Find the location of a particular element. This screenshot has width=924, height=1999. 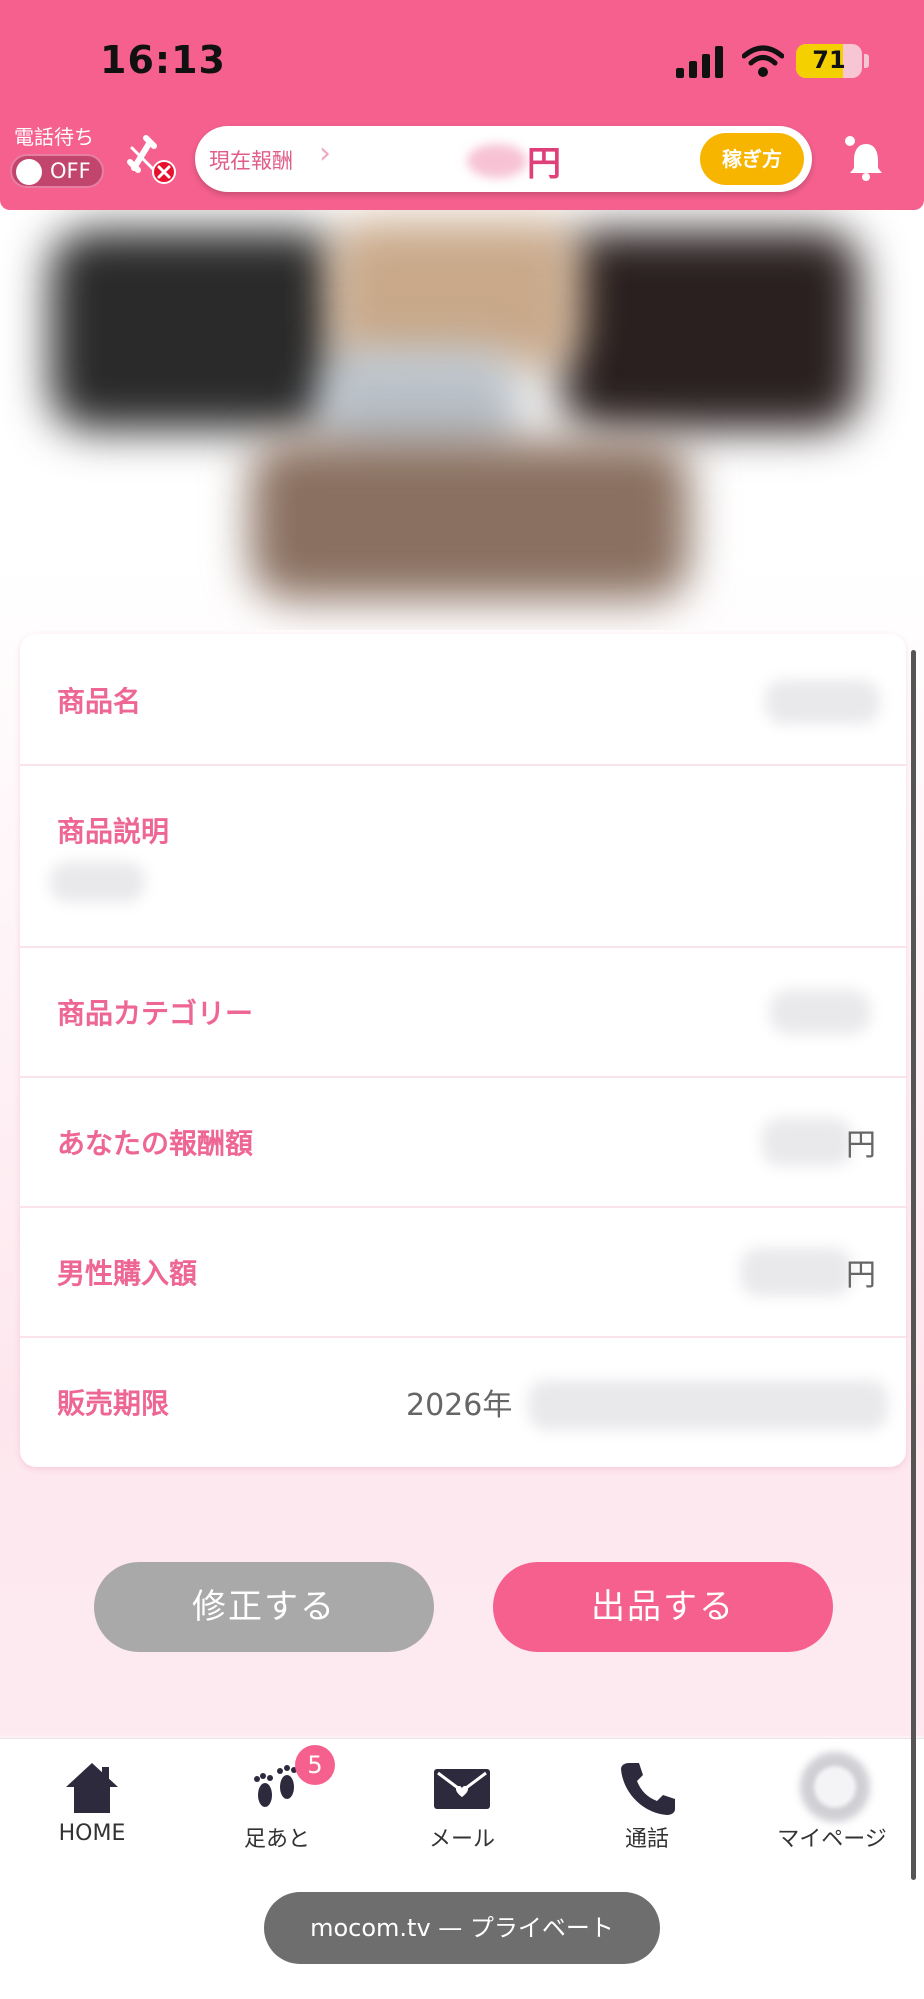

row-product-category: 商品カテゴリー is located at coordinates (463, 1012).